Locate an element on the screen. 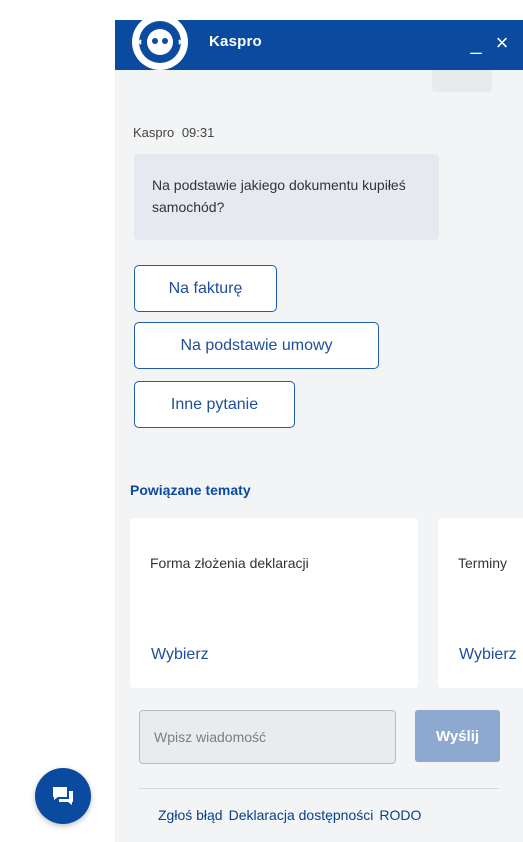  minimize-icon: _ is located at coordinates (476, 44).